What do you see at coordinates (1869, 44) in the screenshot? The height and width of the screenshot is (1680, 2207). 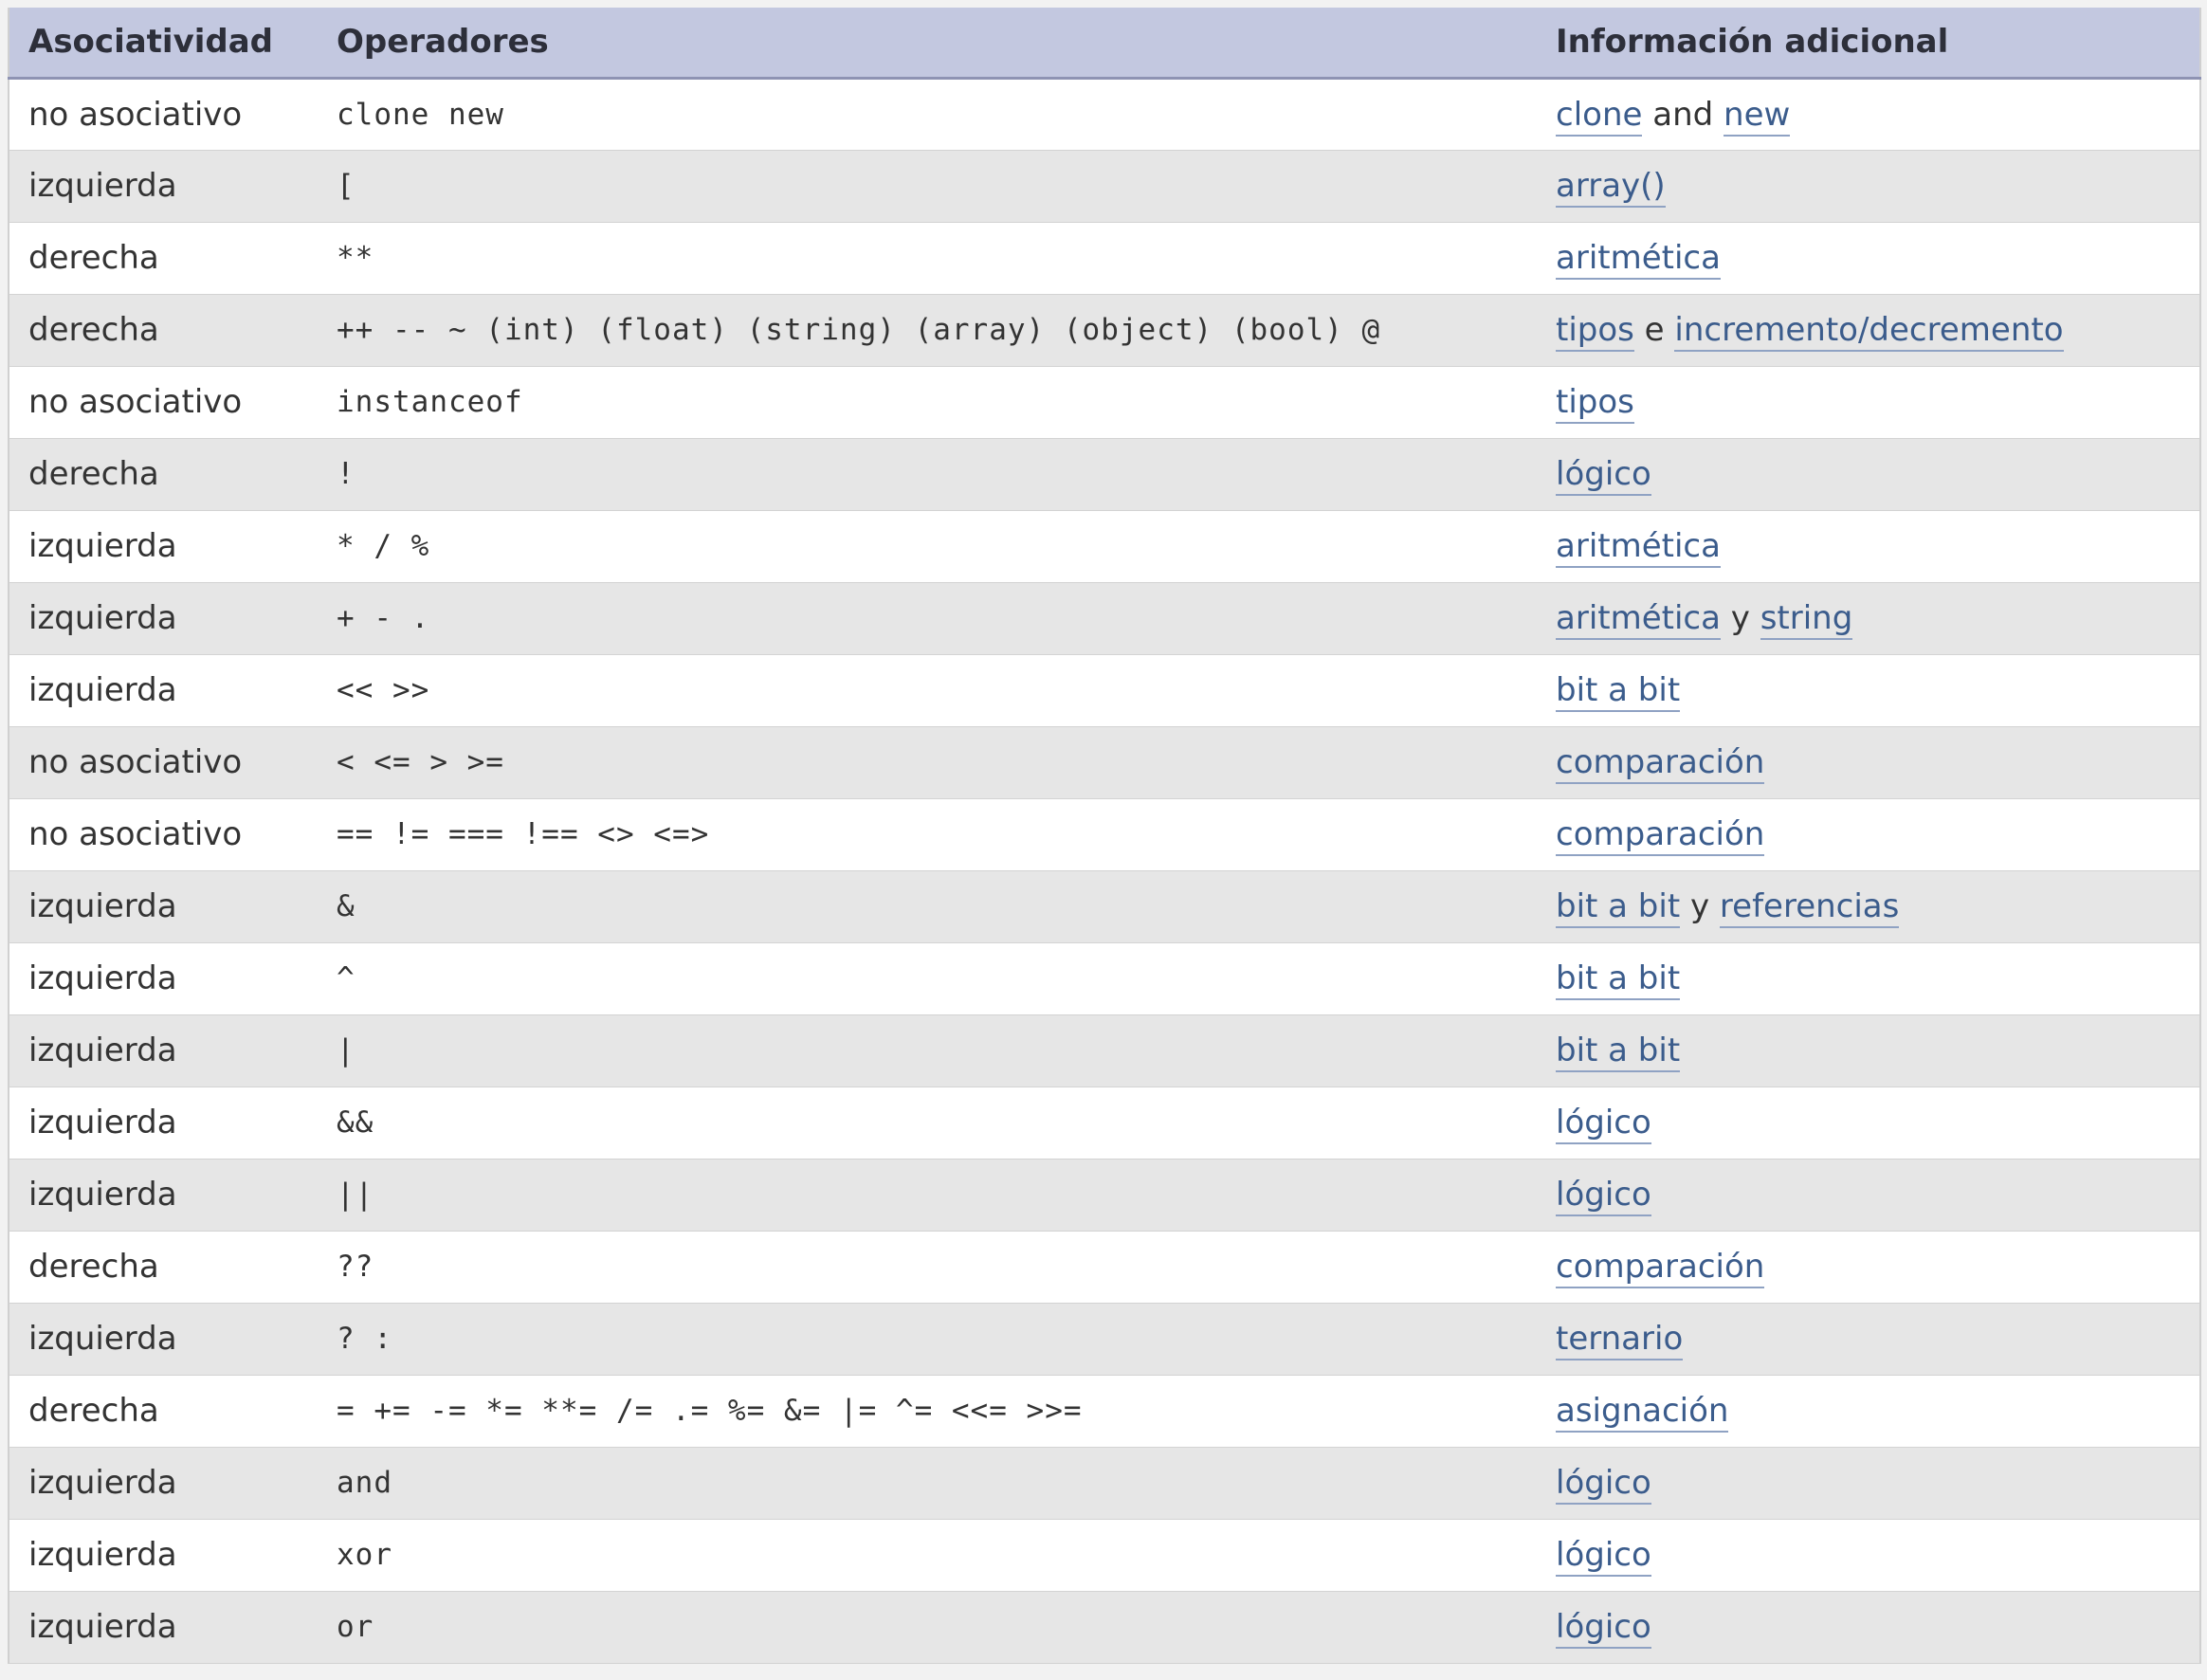 I see `column-header-additional-info: Información adicional` at bounding box center [1869, 44].